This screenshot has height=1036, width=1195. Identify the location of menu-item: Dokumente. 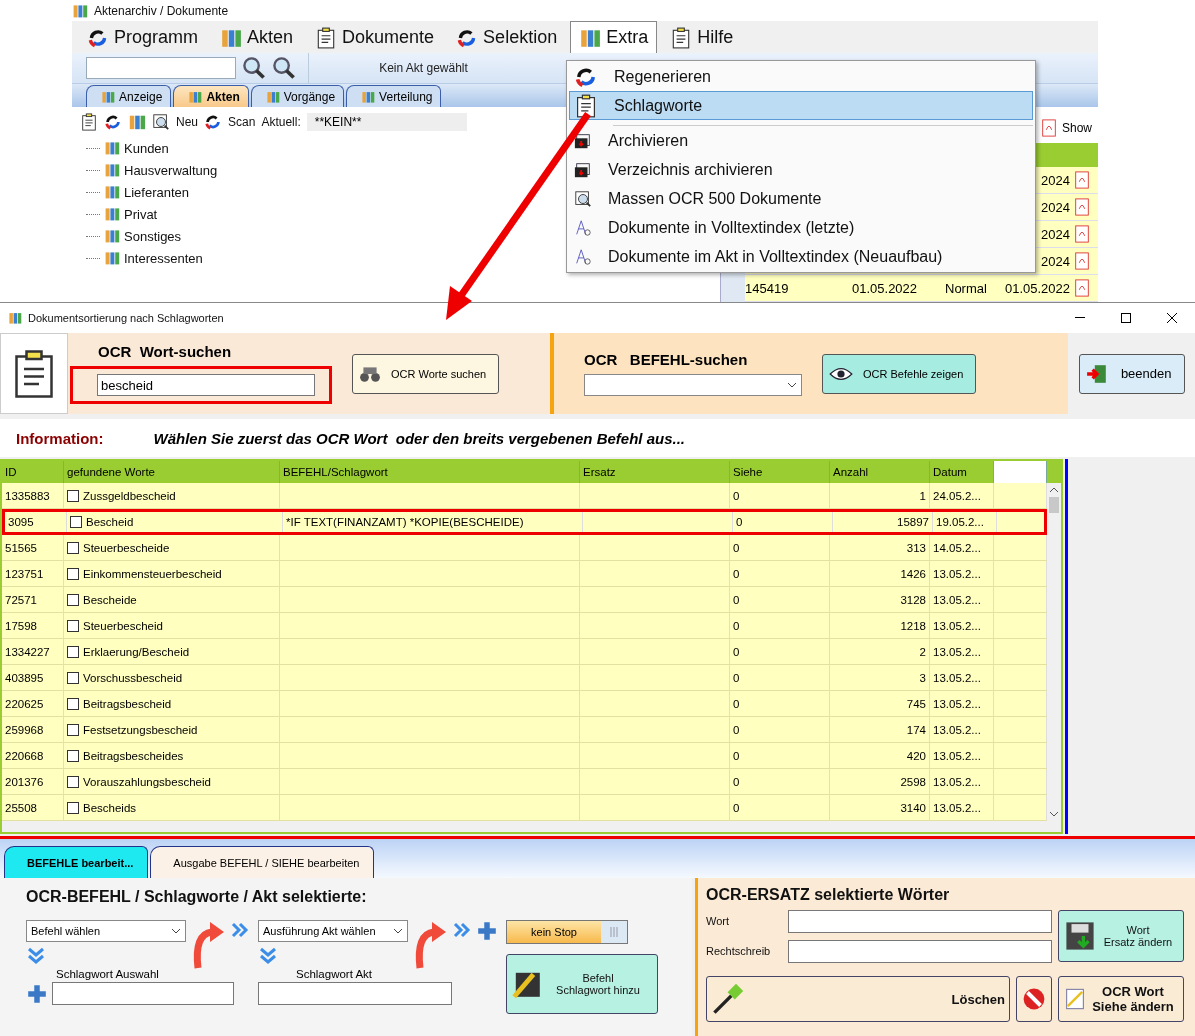
(375, 37).